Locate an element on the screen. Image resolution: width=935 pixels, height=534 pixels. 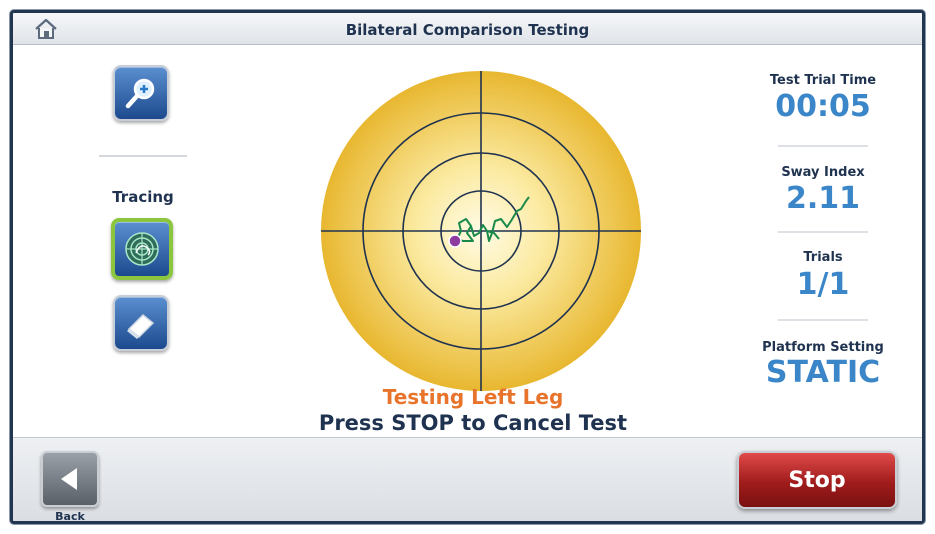
platform-setting-label: Platform Setting is located at coordinates (823, 347).